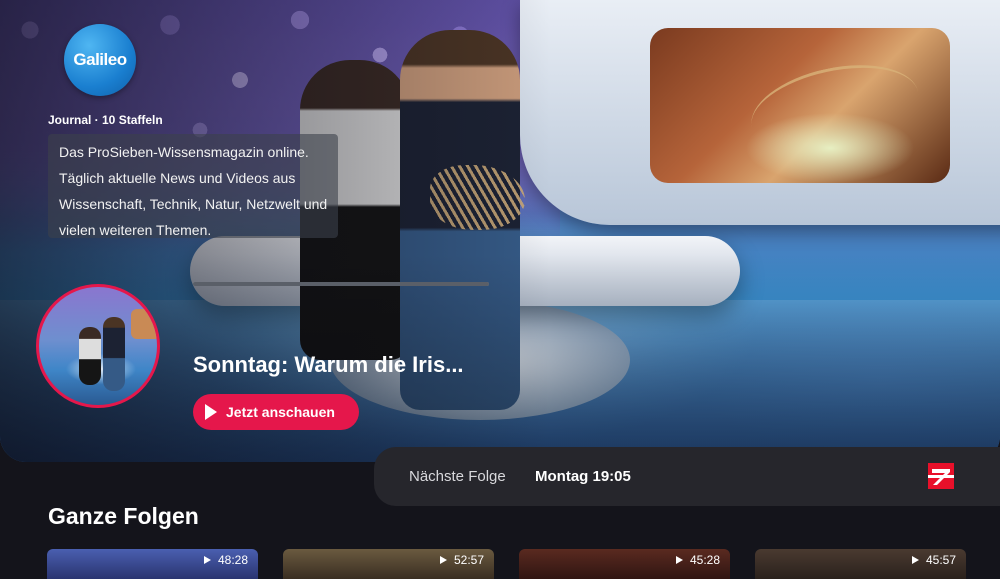 This screenshot has width=1000, height=579. I want to click on episode-thumbnail, so click(98, 346).